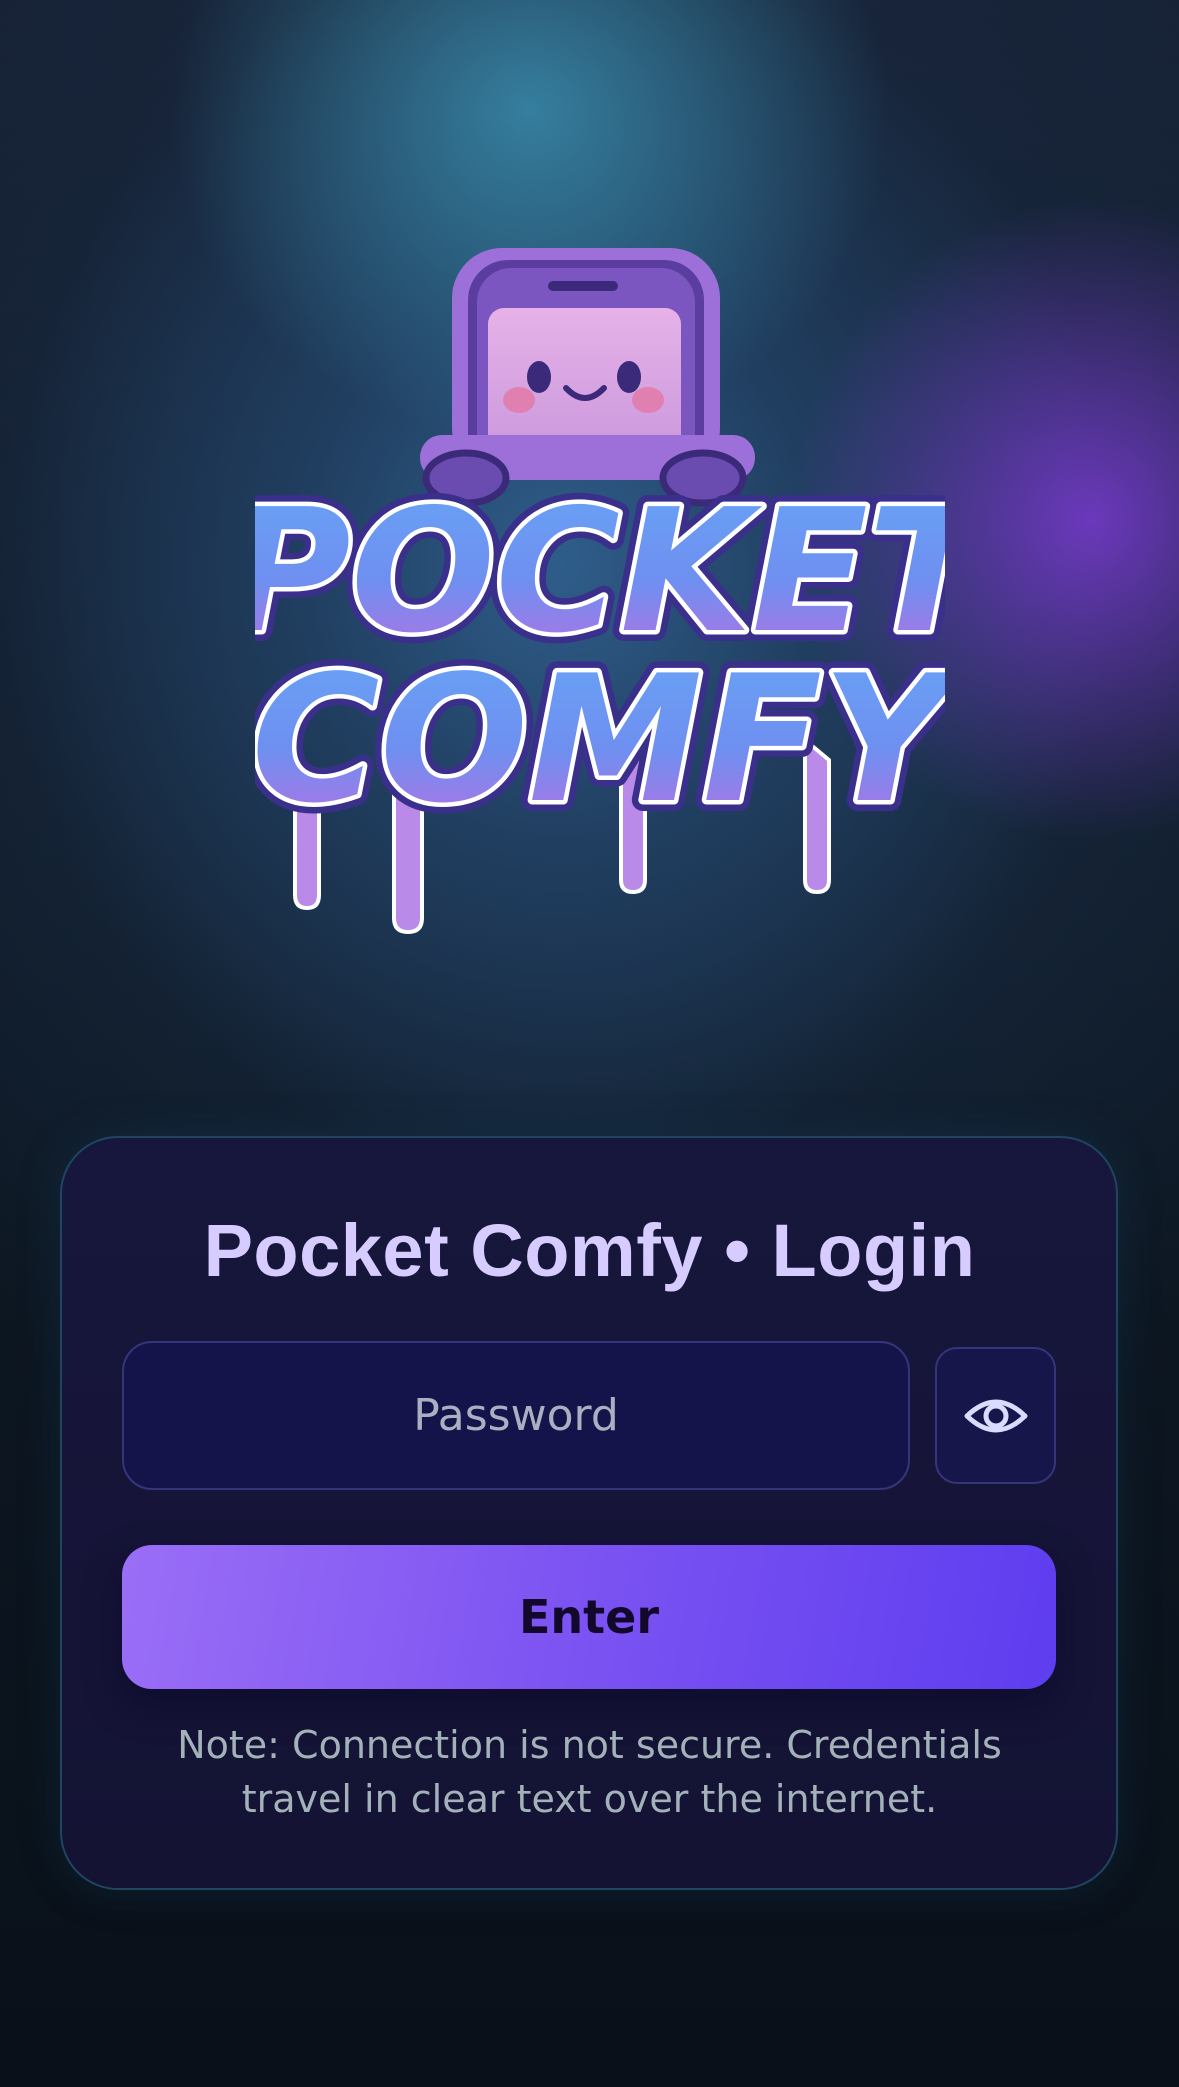  I want to click on logo-line2: COMFY, so click(600, 740).